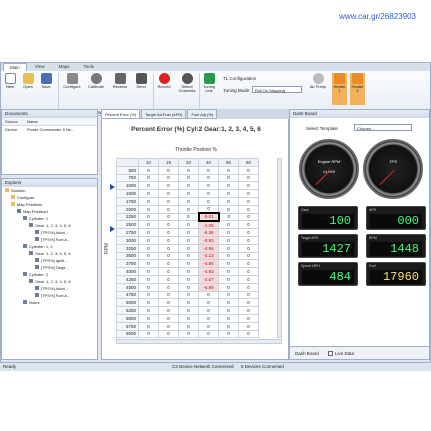 The height and width of the screenshot is (431, 431). I want to click on heater-1-button: Heater 1, so click(339, 89).